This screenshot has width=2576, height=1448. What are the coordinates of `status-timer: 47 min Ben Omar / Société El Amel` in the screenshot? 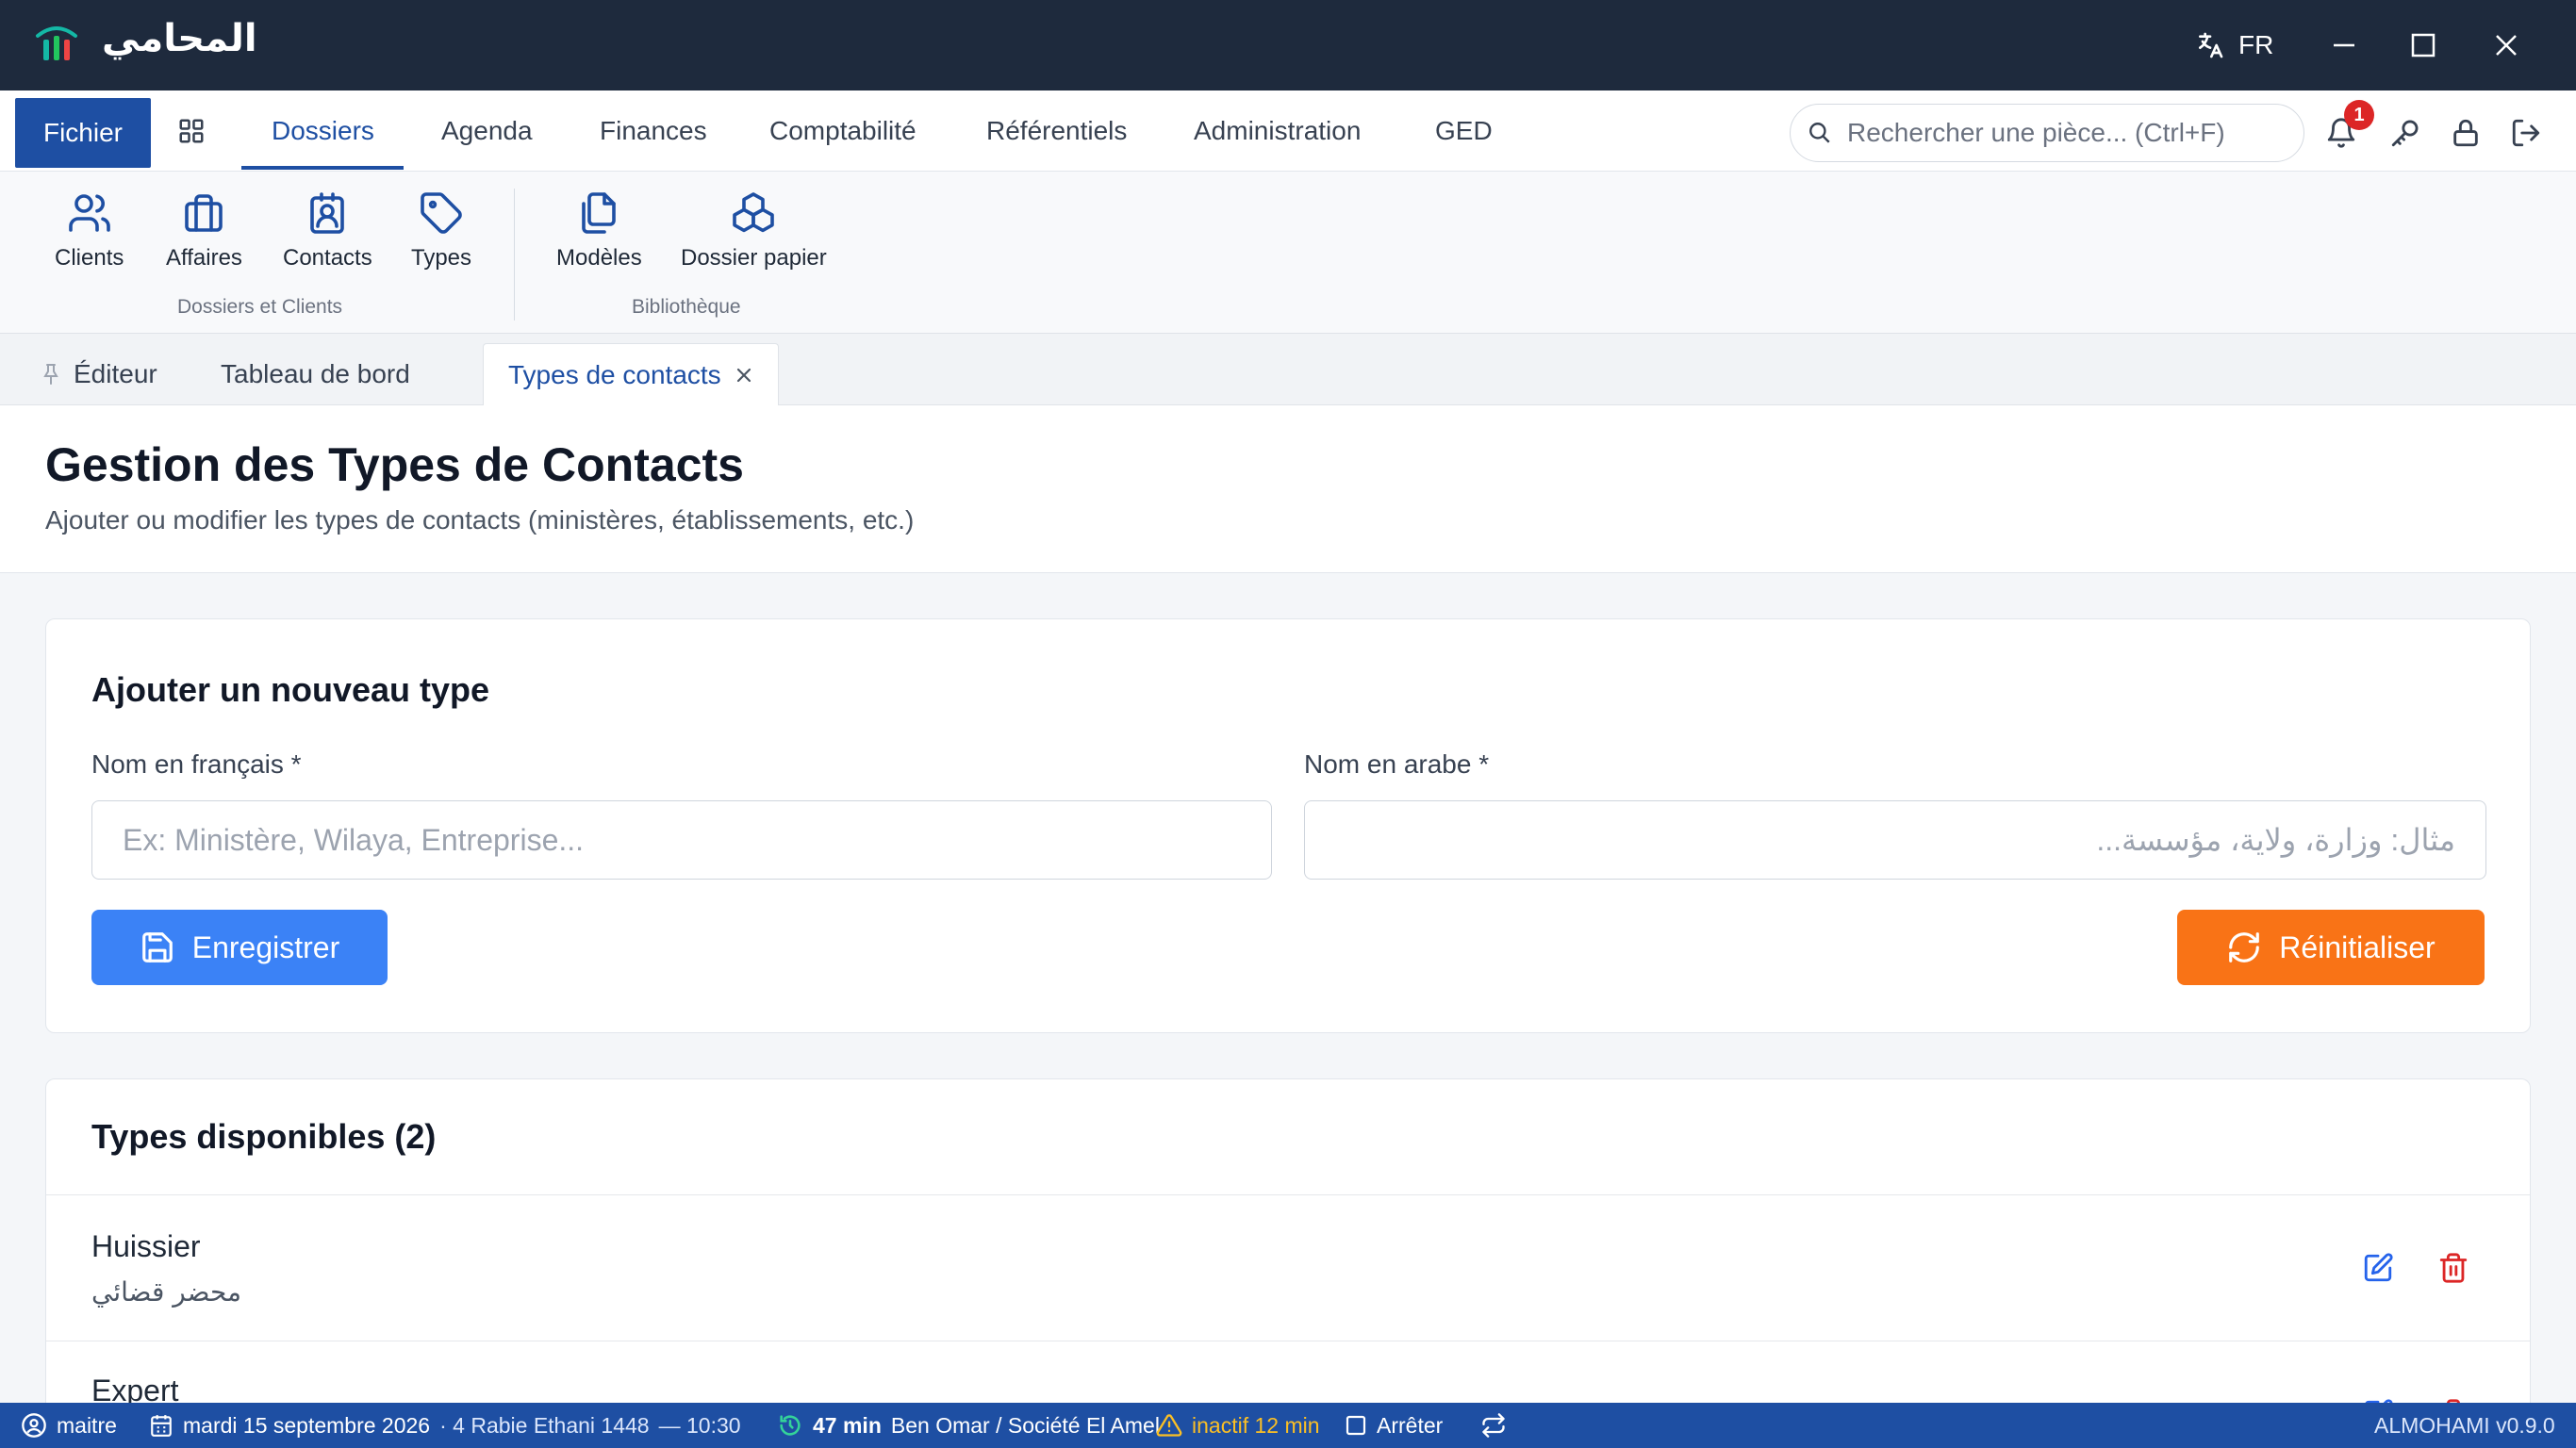 It's located at (968, 1425).